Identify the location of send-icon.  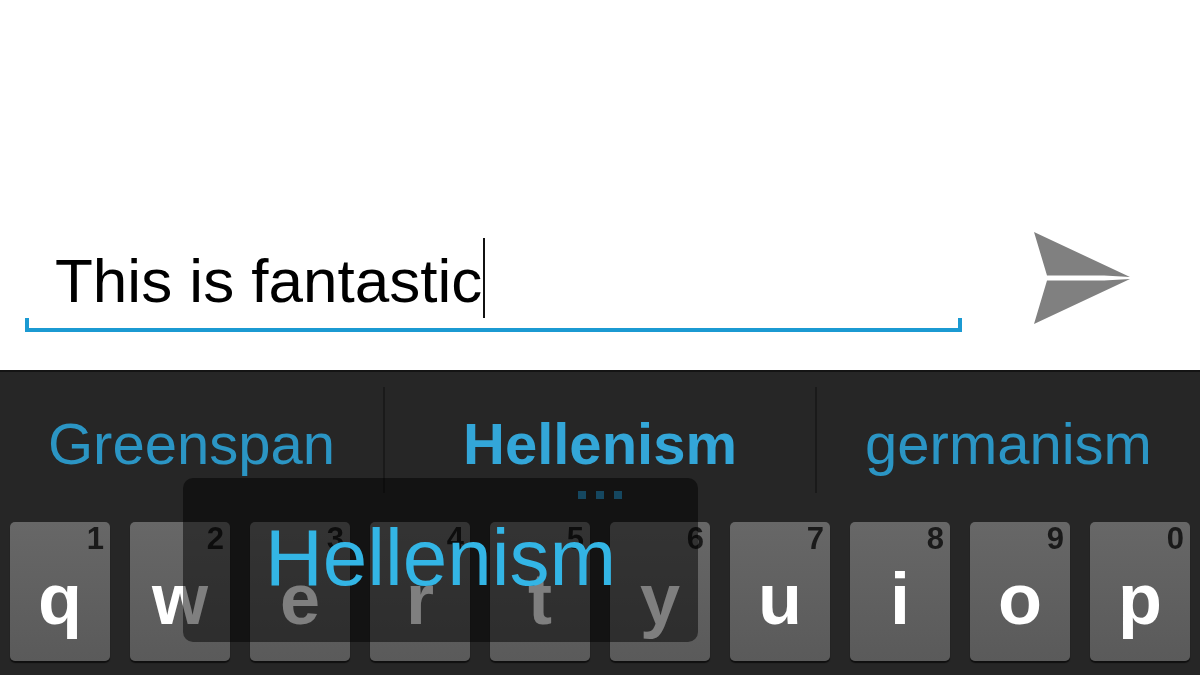
(1082, 278).